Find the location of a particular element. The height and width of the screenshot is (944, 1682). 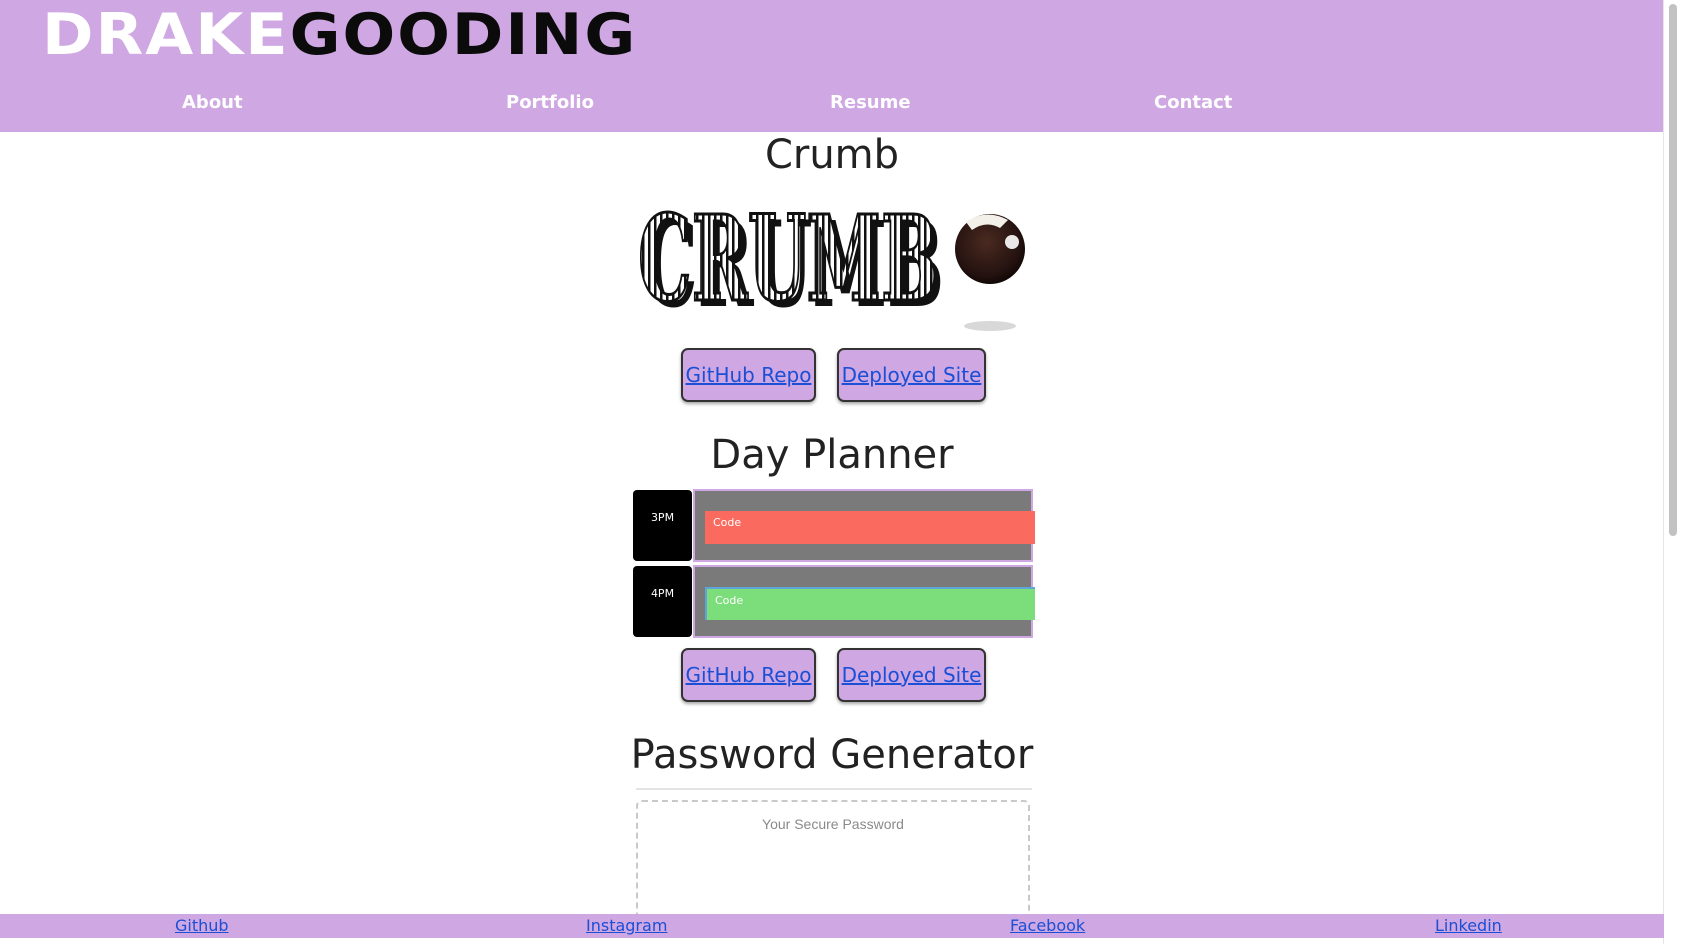

project-title-crumb: Crumb is located at coordinates (832, 155).